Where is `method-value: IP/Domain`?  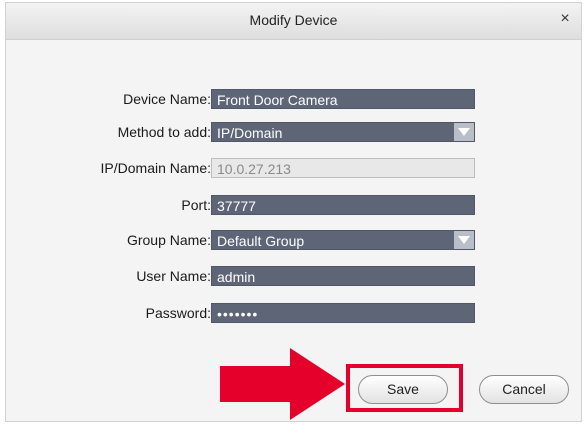
method-value: IP/Domain is located at coordinates (250, 133).